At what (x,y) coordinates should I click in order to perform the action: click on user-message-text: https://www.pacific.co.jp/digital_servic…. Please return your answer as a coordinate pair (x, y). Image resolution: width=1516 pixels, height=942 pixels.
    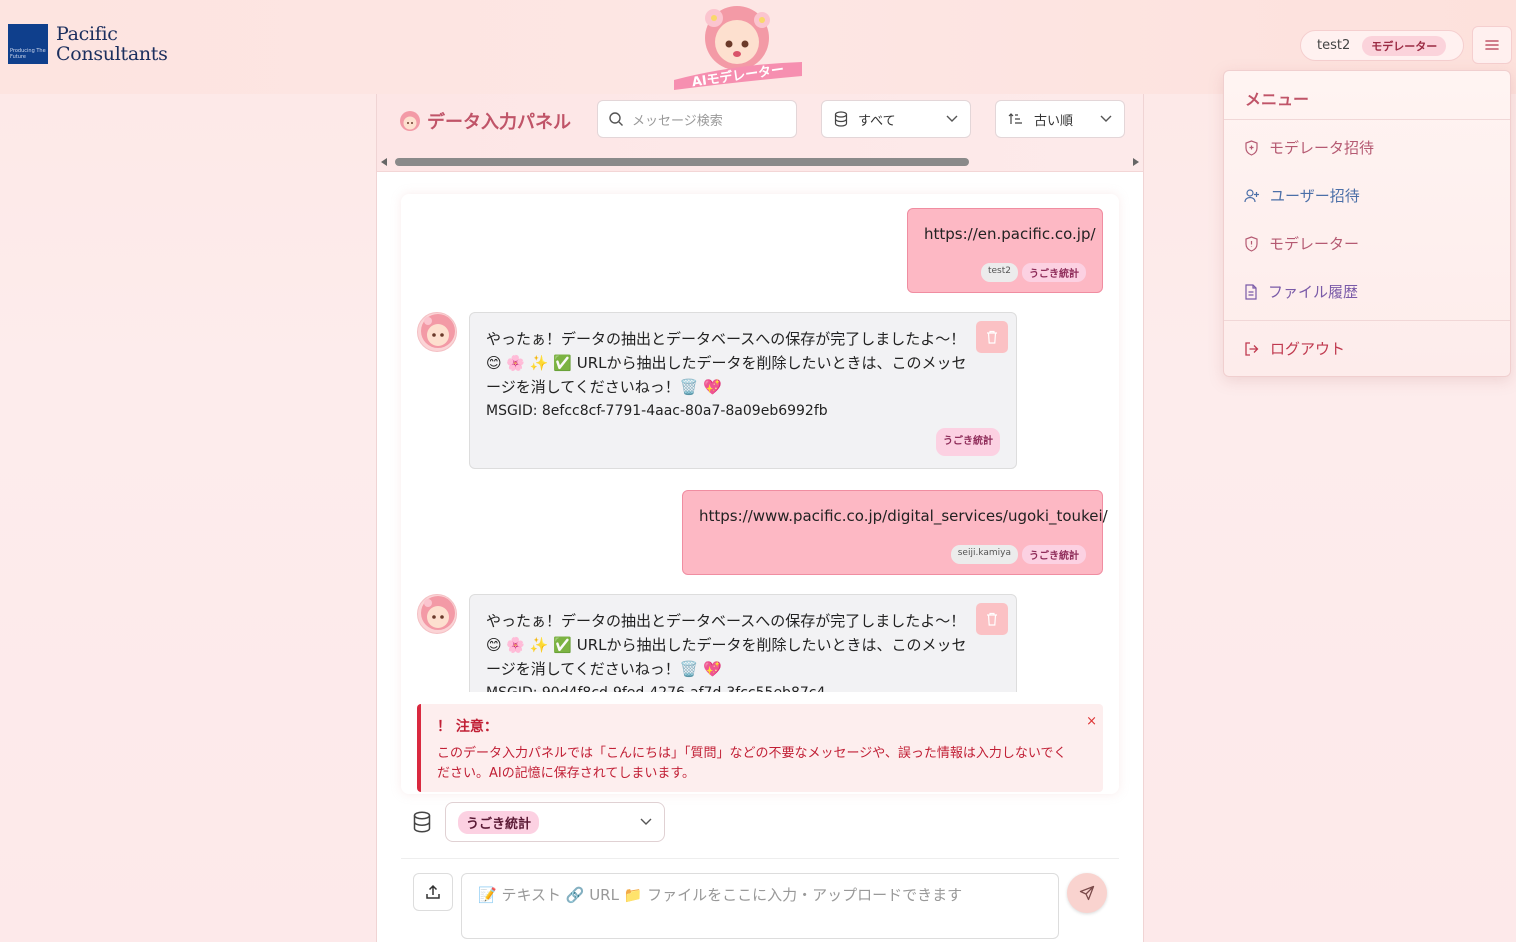
    Looking at the image, I should click on (903, 516).